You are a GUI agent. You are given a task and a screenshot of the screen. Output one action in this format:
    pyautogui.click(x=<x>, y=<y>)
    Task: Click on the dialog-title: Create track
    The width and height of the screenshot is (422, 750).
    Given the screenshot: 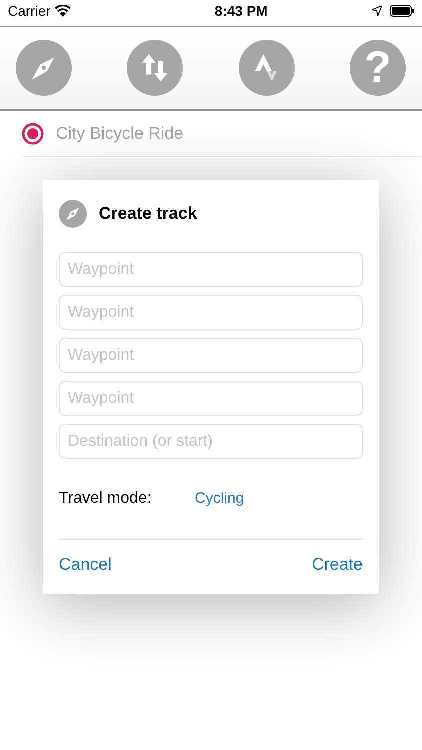 What is the action you would take?
    pyautogui.click(x=148, y=214)
    